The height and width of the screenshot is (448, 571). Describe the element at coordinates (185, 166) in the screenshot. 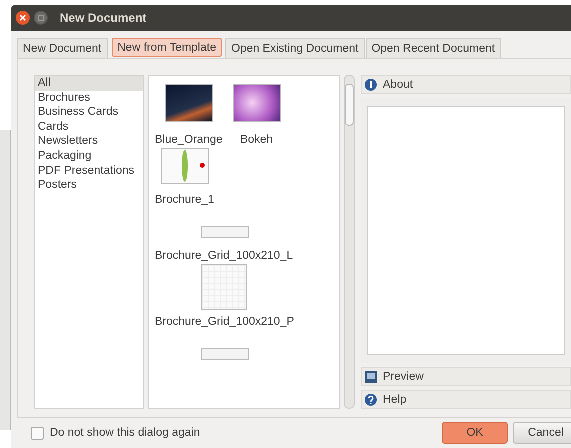

I see `brochure-thumbnail` at that location.